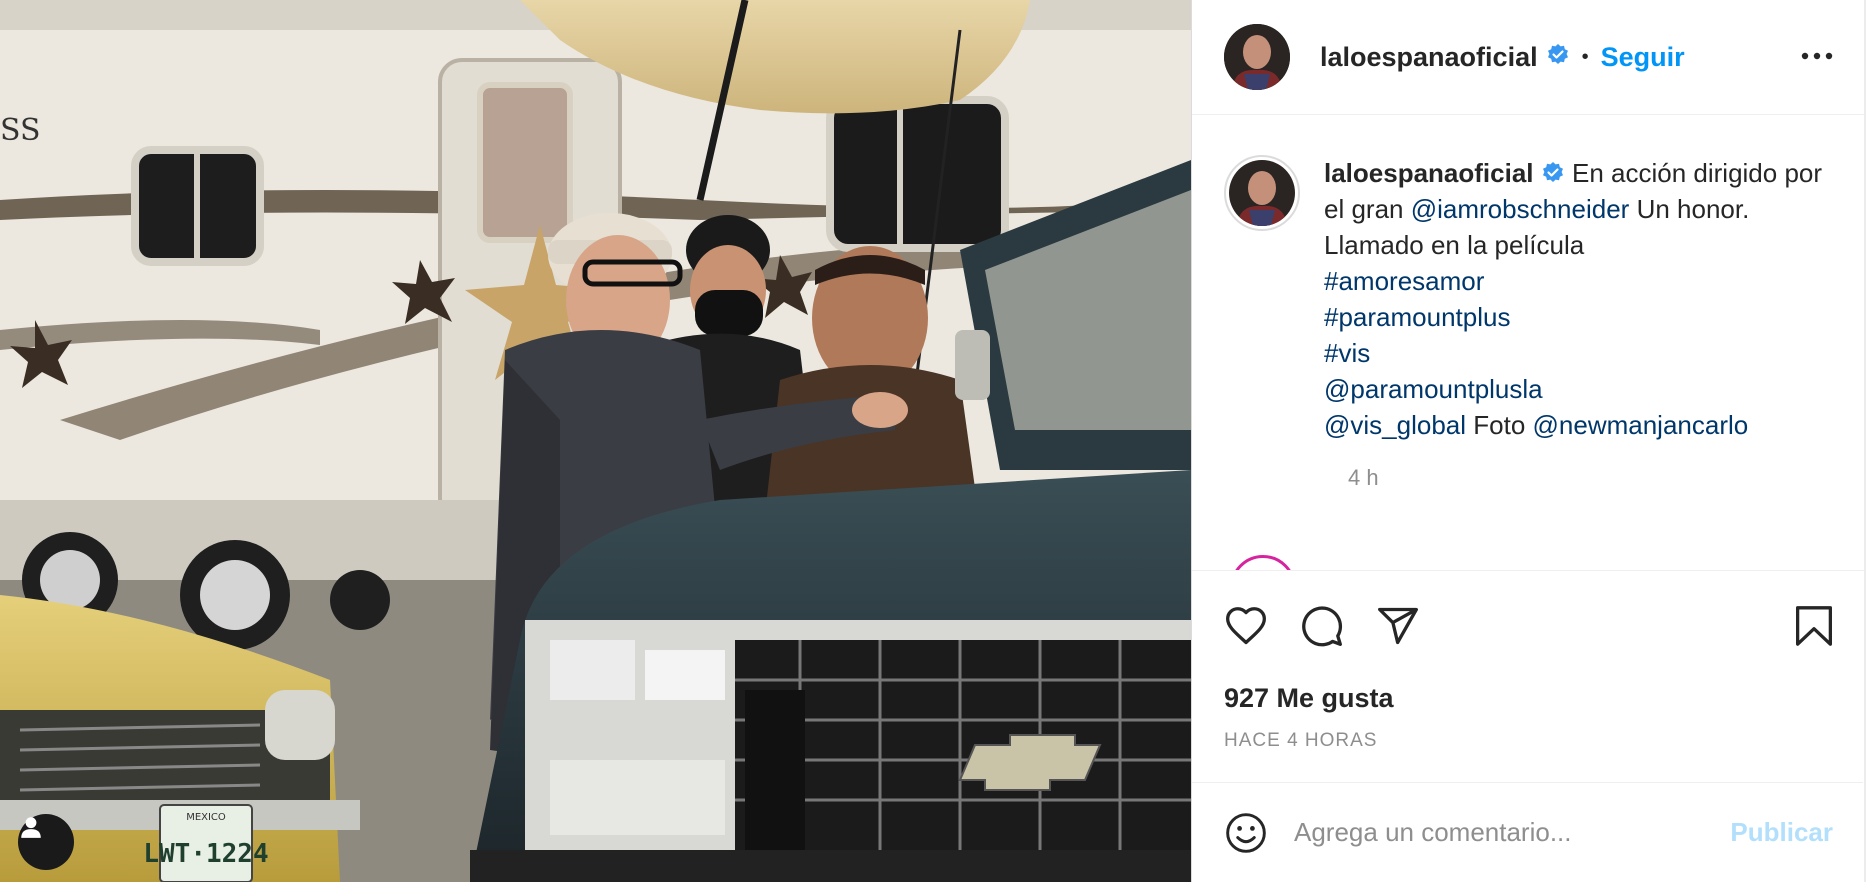 The width and height of the screenshot is (1866, 882). I want to click on action-bar, so click(1528, 625).